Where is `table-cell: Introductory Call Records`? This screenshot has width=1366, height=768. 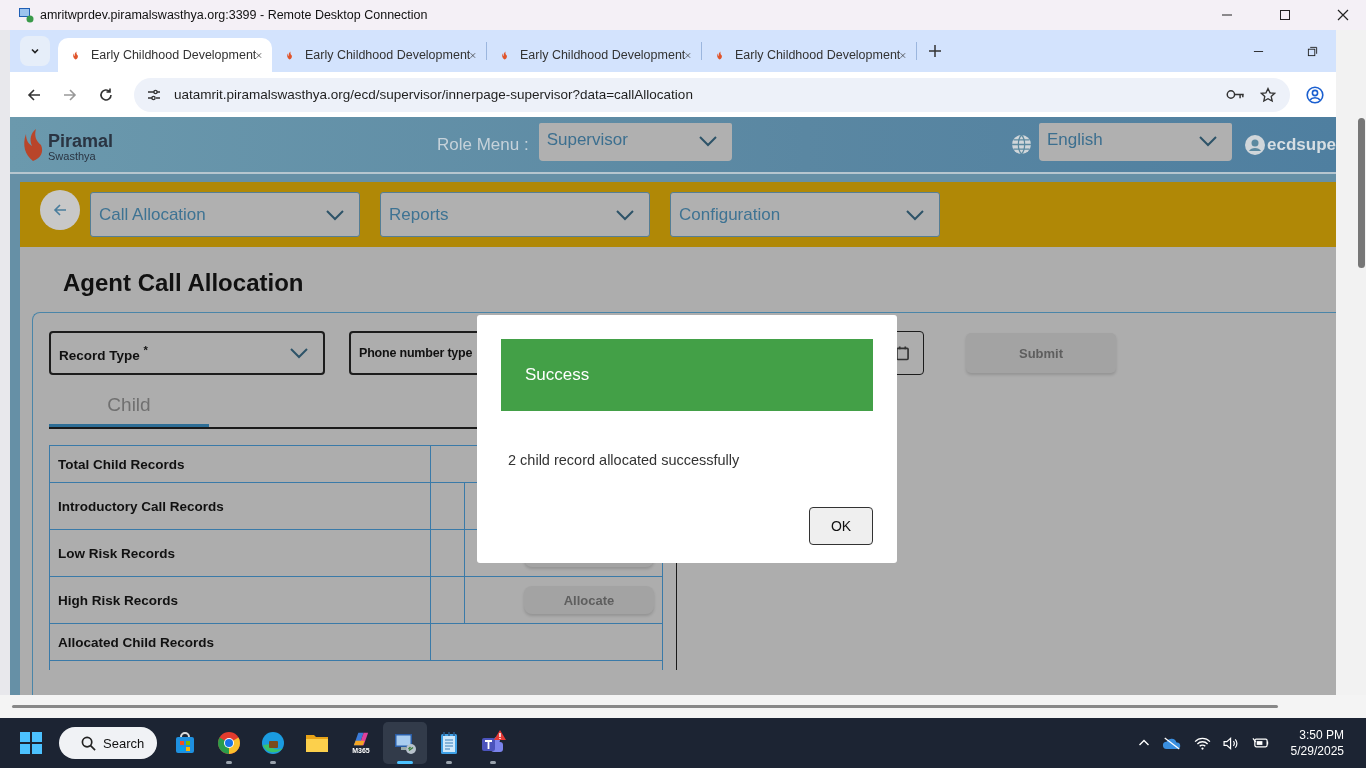
table-cell: Introductory Call Records is located at coordinates (240, 506).